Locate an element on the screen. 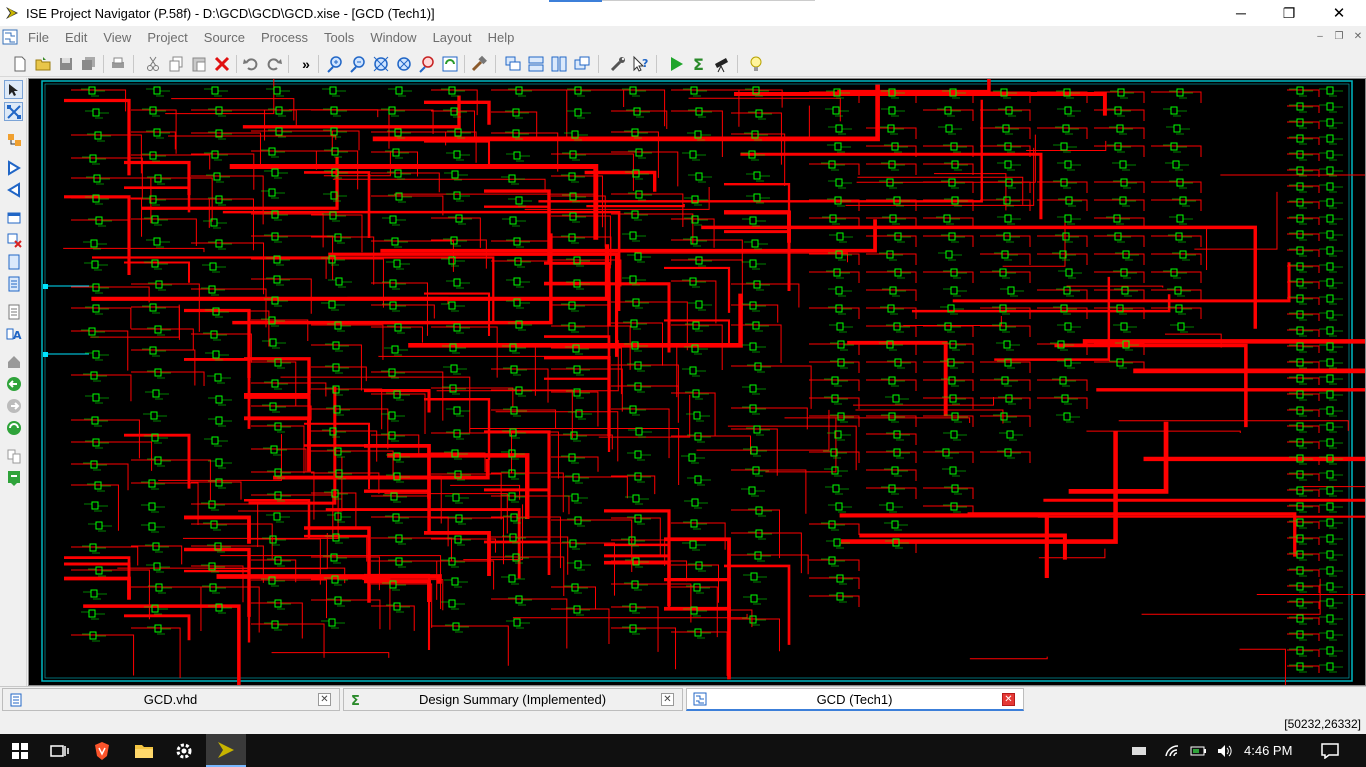 This screenshot has height=767, width=1366. menu-file: File is located at coordinates (38, 37).